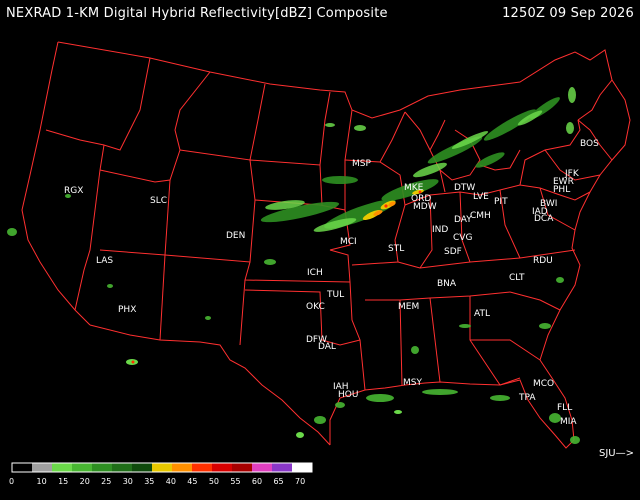 The image size is (640, 500). I want to click on station-label: RGX, so click(73, 191).